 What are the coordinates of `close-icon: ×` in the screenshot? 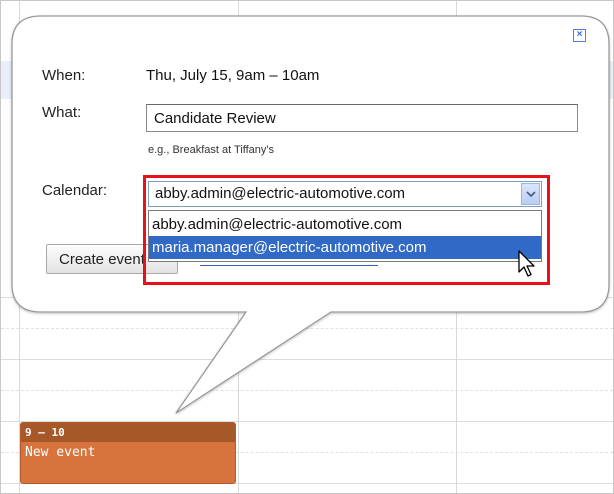 It's located at (579, 35).